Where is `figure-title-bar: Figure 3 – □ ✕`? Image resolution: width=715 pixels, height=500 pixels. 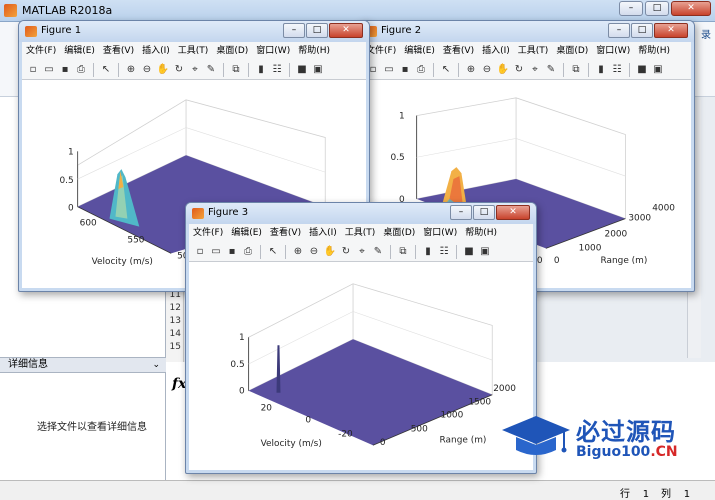 figure-title-bar: Figure 3 – □ ✕ is located at coordinates (361, 213).